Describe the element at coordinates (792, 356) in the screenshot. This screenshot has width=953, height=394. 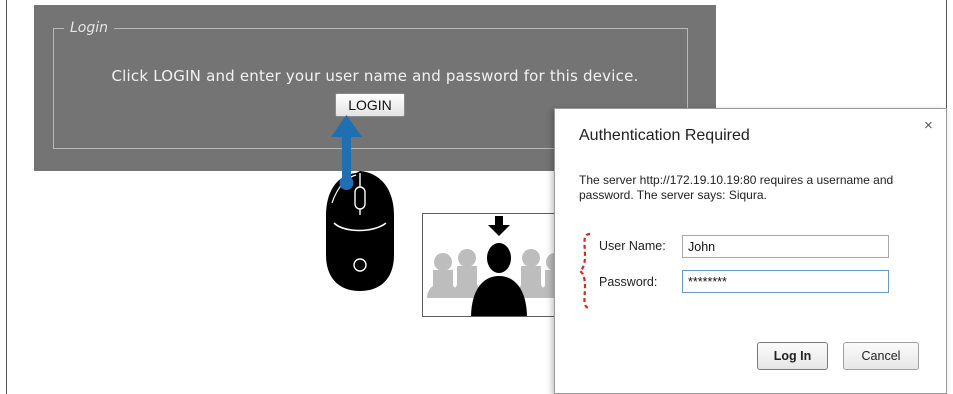
I see `log-in-button: Log In` at that location.